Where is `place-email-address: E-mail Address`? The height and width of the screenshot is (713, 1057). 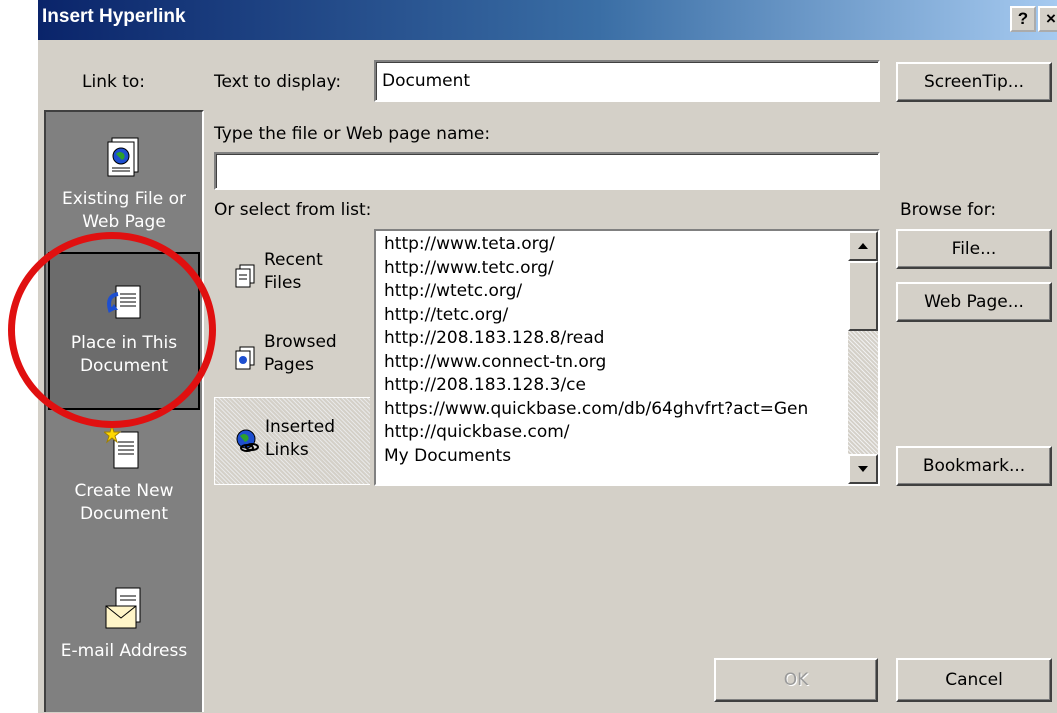 place-email-address: E-mail Address is located at coordinates (124, 644).